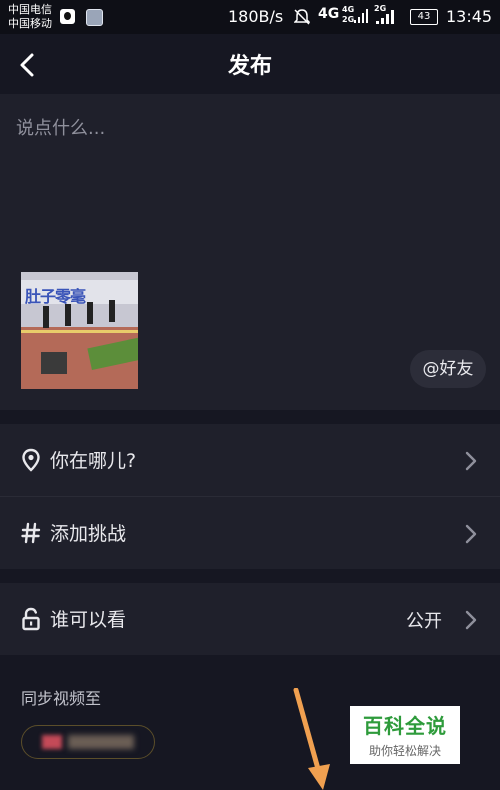 This screenshot has width=500, height=790. Describe the element at coordinates (424, 621) in the screenshot. I see `visibility-value: 公开` at that location.